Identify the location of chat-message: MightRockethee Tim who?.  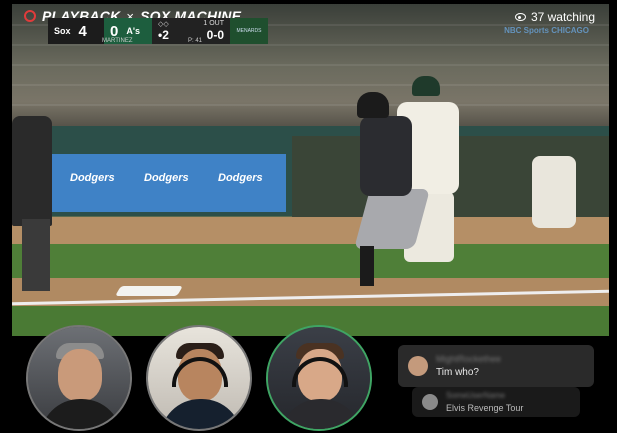
(496, 366).